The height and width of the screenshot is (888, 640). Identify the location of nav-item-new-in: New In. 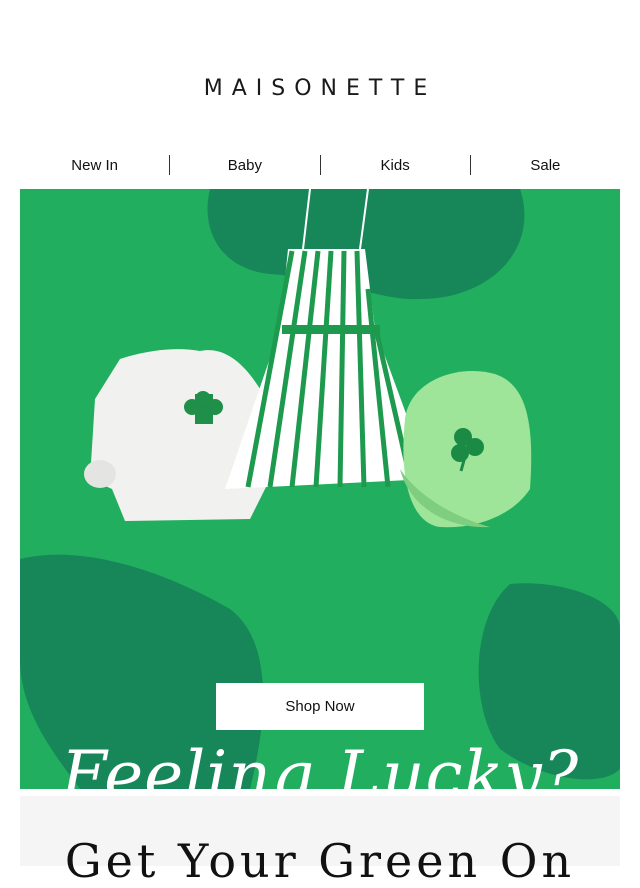
(94, 165).